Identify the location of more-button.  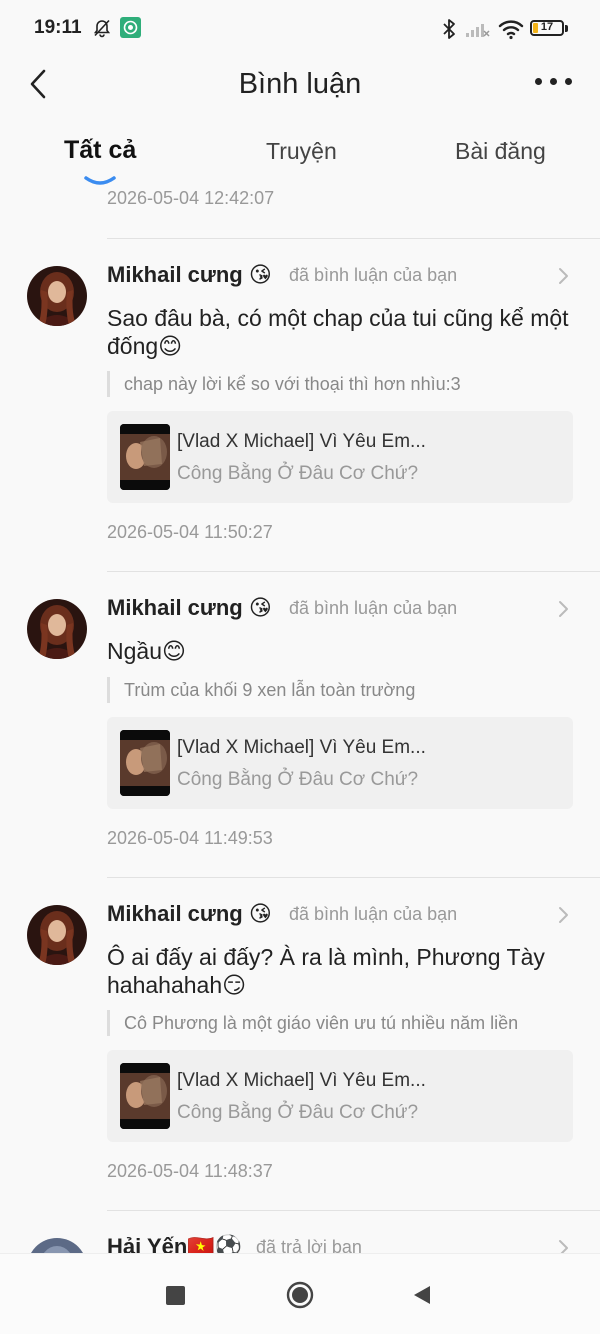
(554, 81).